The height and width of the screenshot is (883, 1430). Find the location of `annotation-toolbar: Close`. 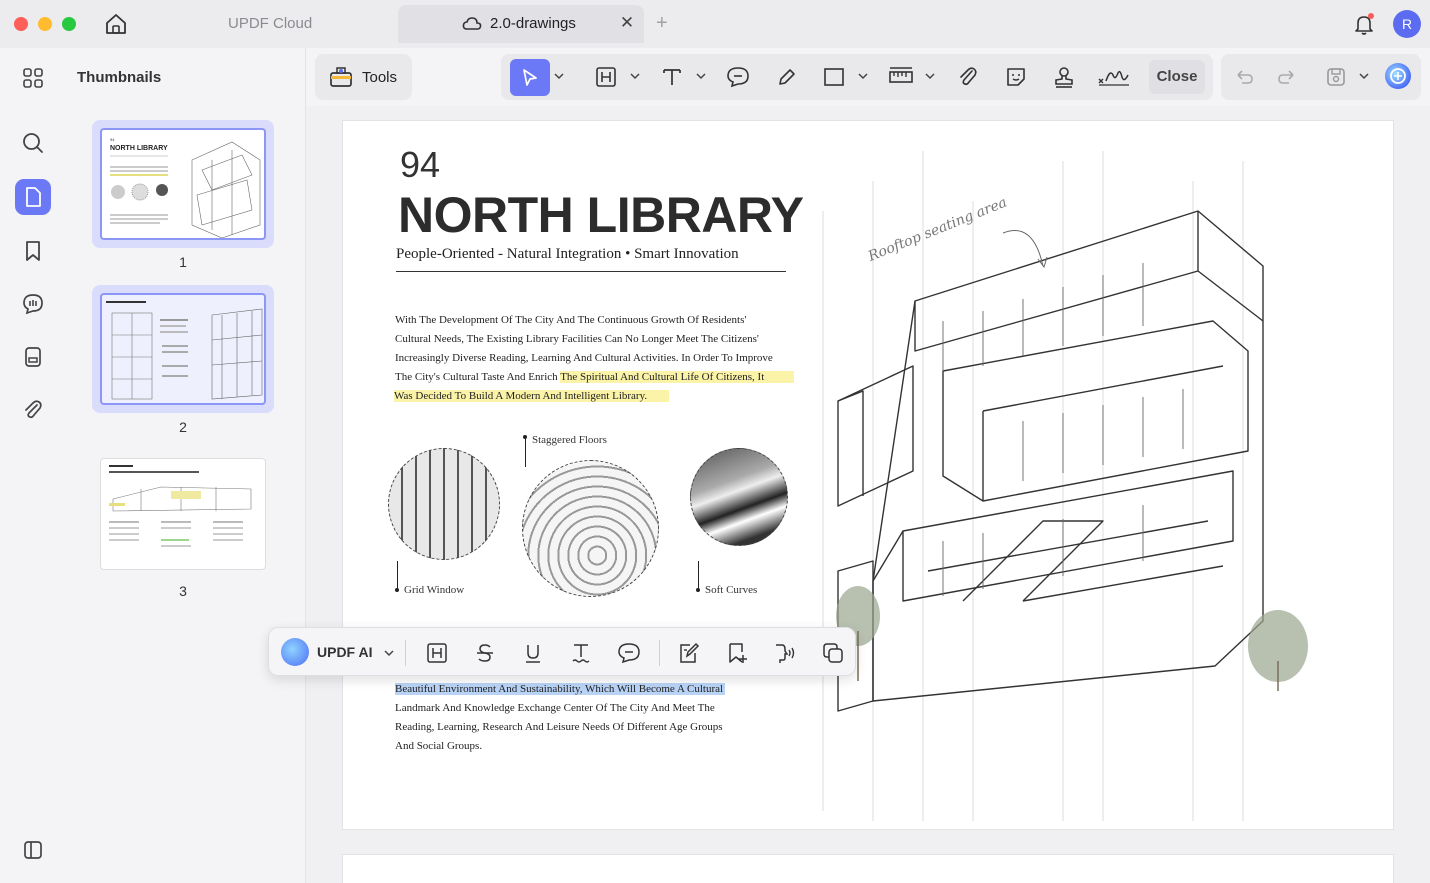

annotation-toolbar: Close is located at coordinates (857, 77).